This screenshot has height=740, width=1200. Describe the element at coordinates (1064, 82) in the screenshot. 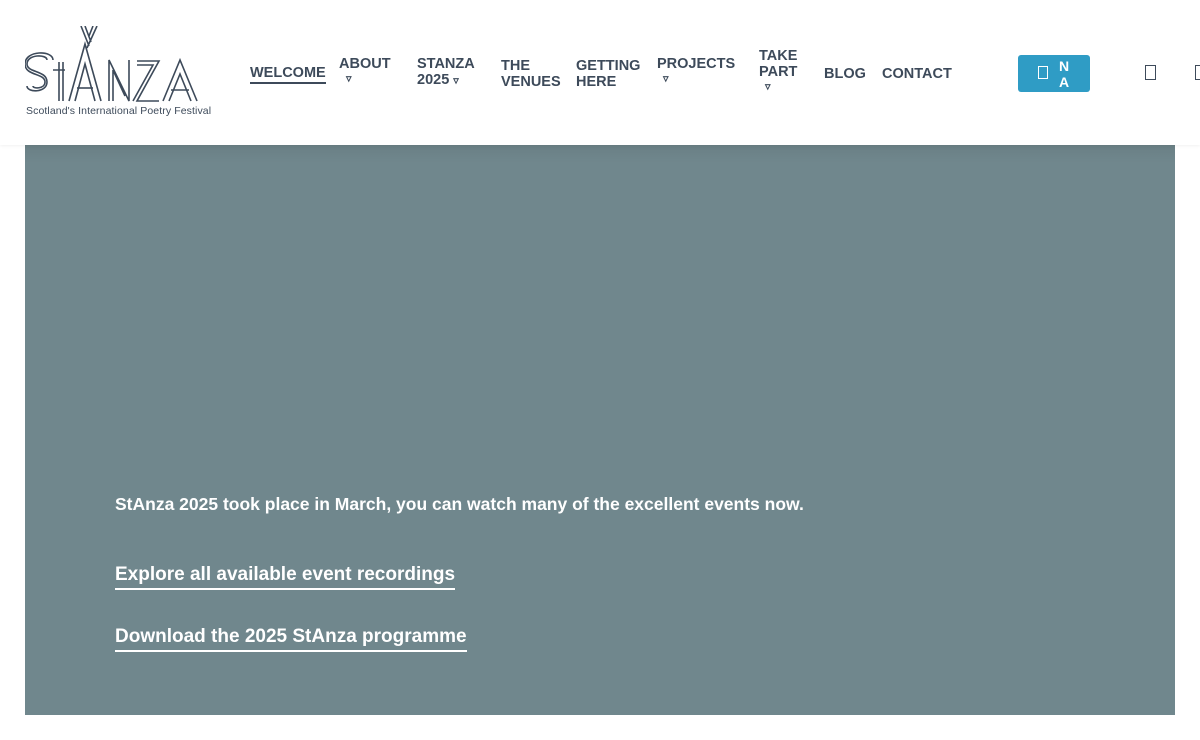

I see `na-button-line2: A` at that location.